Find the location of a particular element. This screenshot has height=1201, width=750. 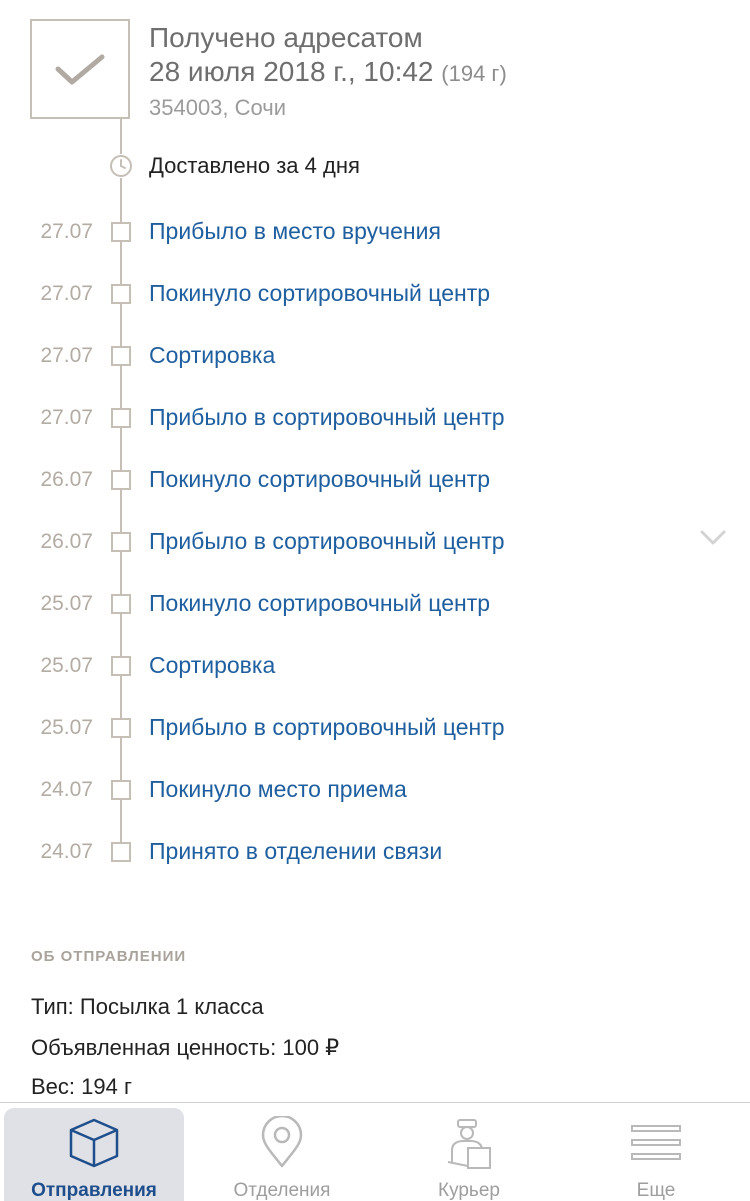

event-status-link: Прибыло в место вручения is located at coordinates (295, 231).